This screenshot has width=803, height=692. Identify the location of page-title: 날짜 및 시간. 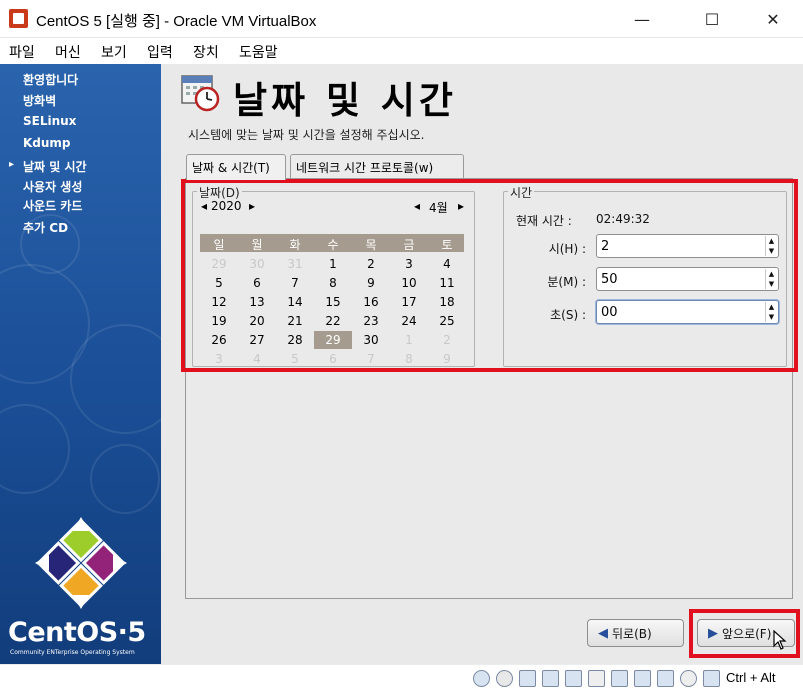
(345, 100).